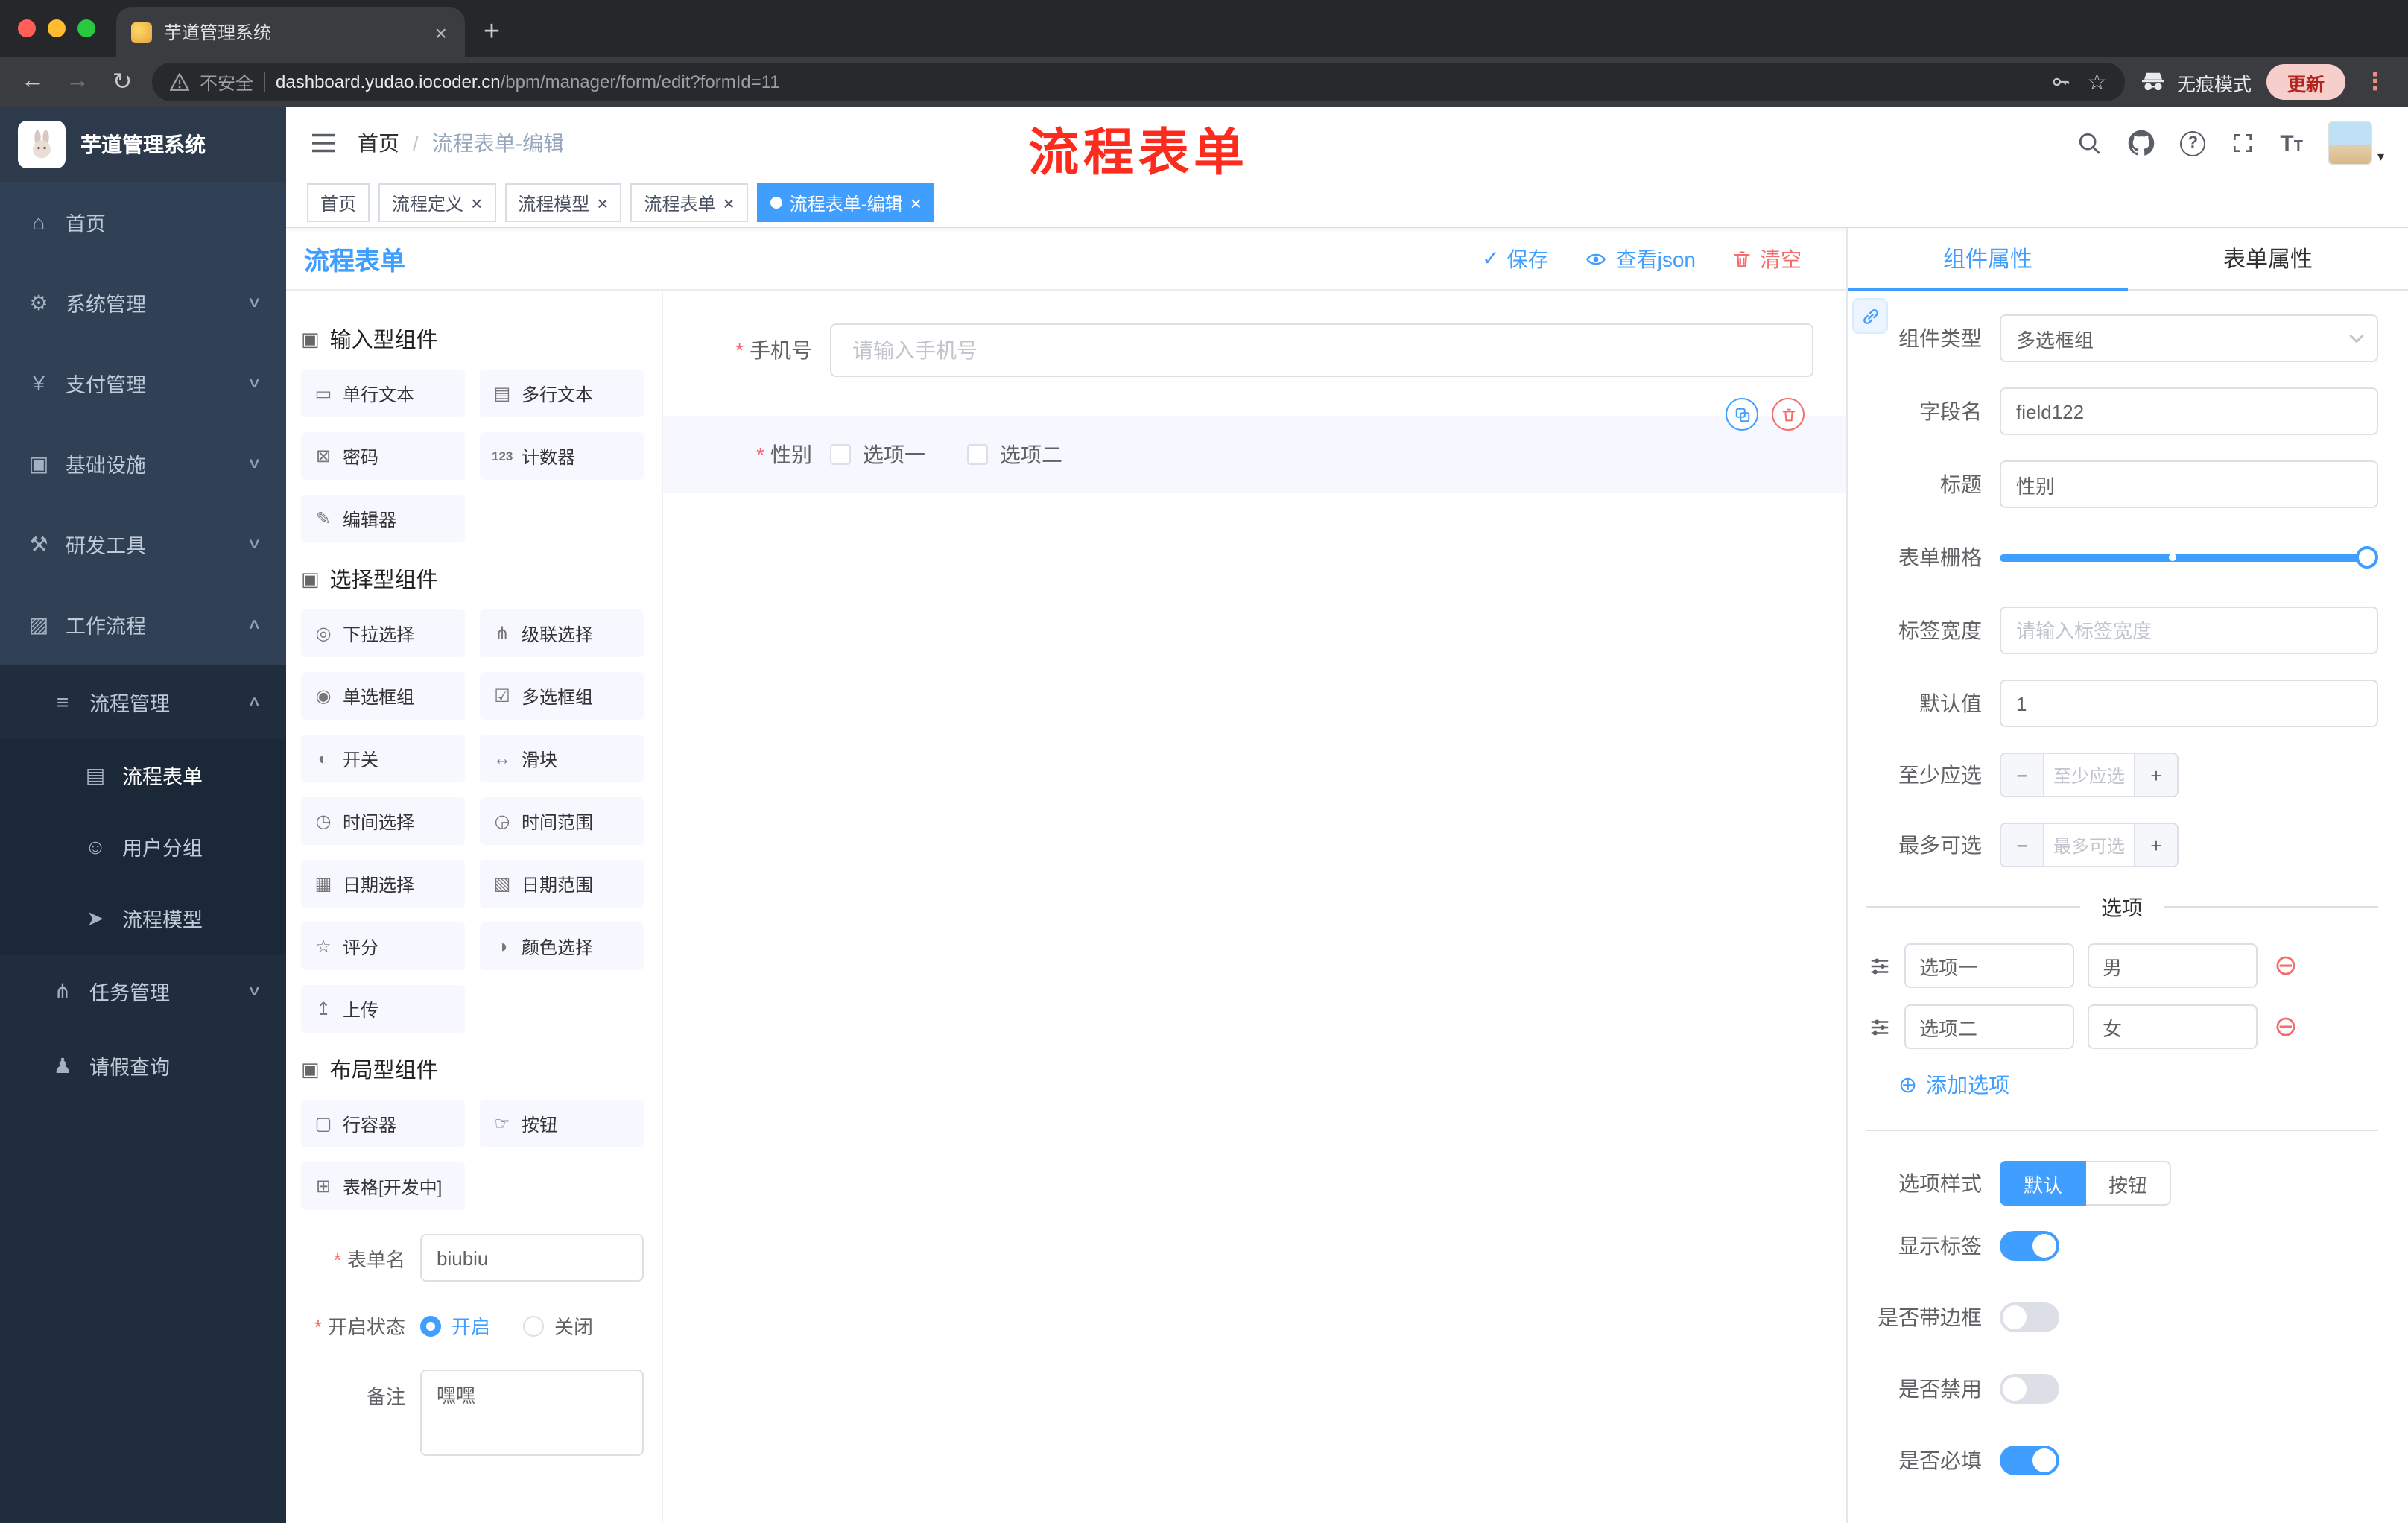 This screenshot has height=1523, width=2408. I want to click on minimize-window-button, so click(57, 28).